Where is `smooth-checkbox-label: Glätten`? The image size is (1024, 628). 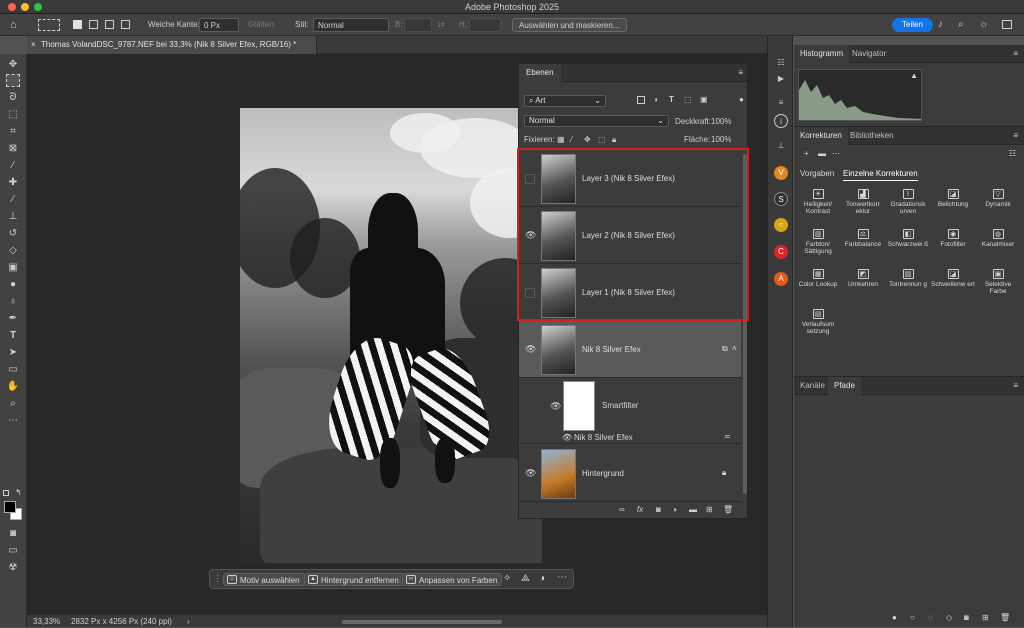
smooth-checkbox-label: Glätten is located at coordinates (261, 25).